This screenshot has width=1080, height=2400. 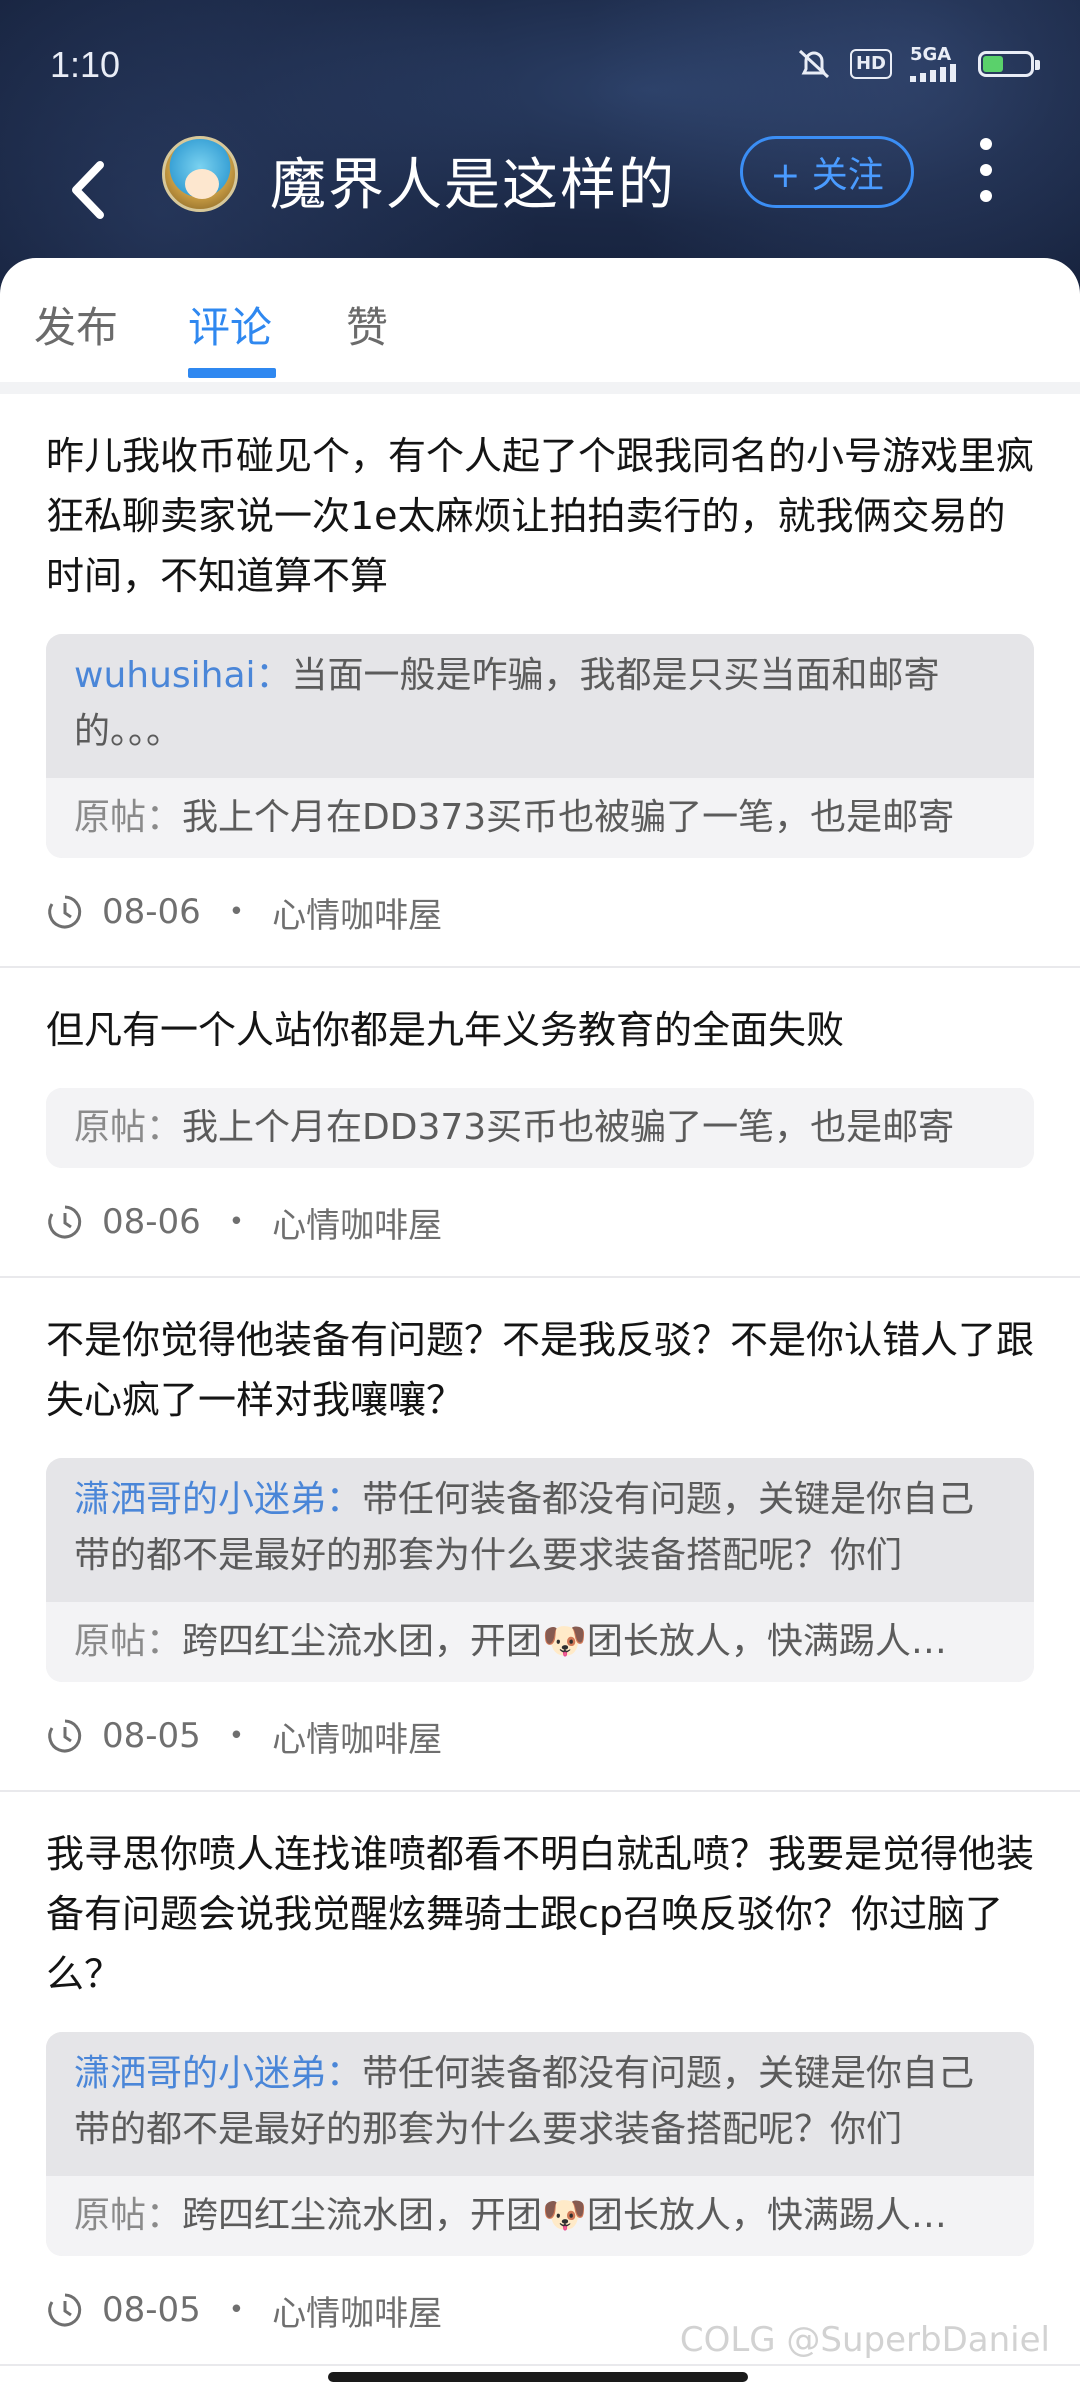 I want to click on back-arrow-icon, so click(x=88, y=190).